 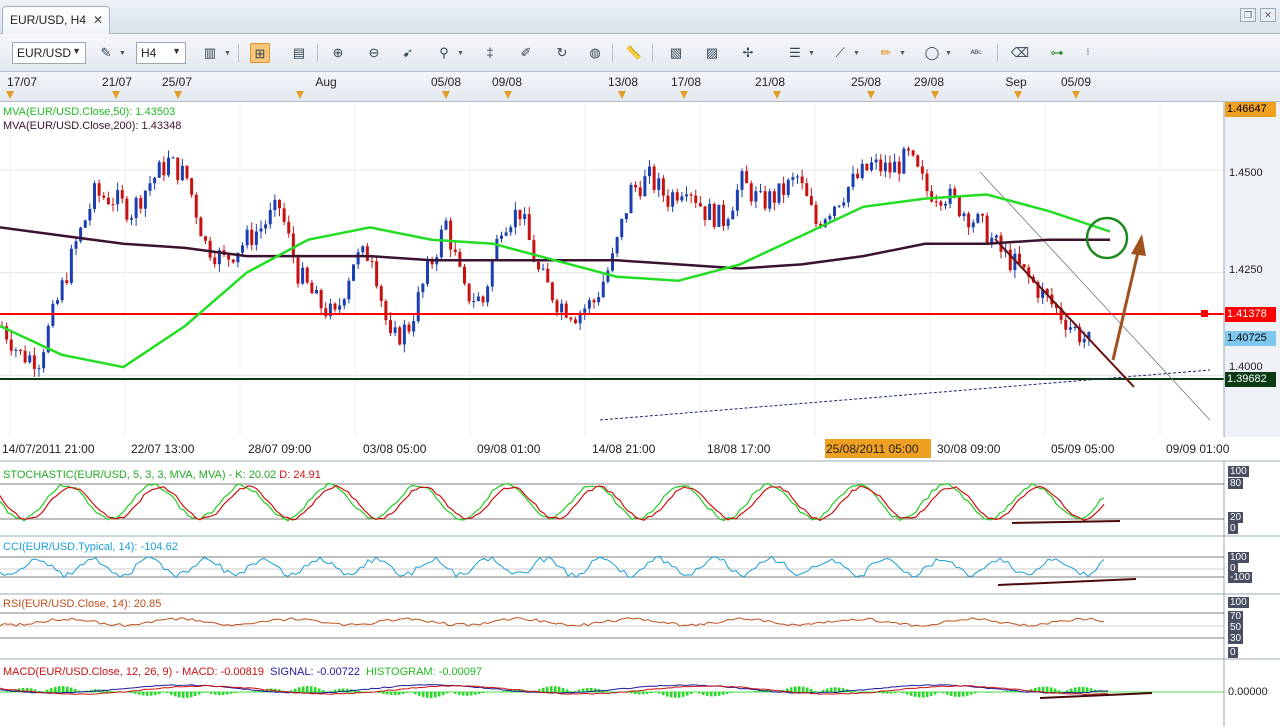 What do you see at coordinates (932, 53) in the screenshot?
I see `ellipse-icon: ◯` at bounding box center [932, 53].